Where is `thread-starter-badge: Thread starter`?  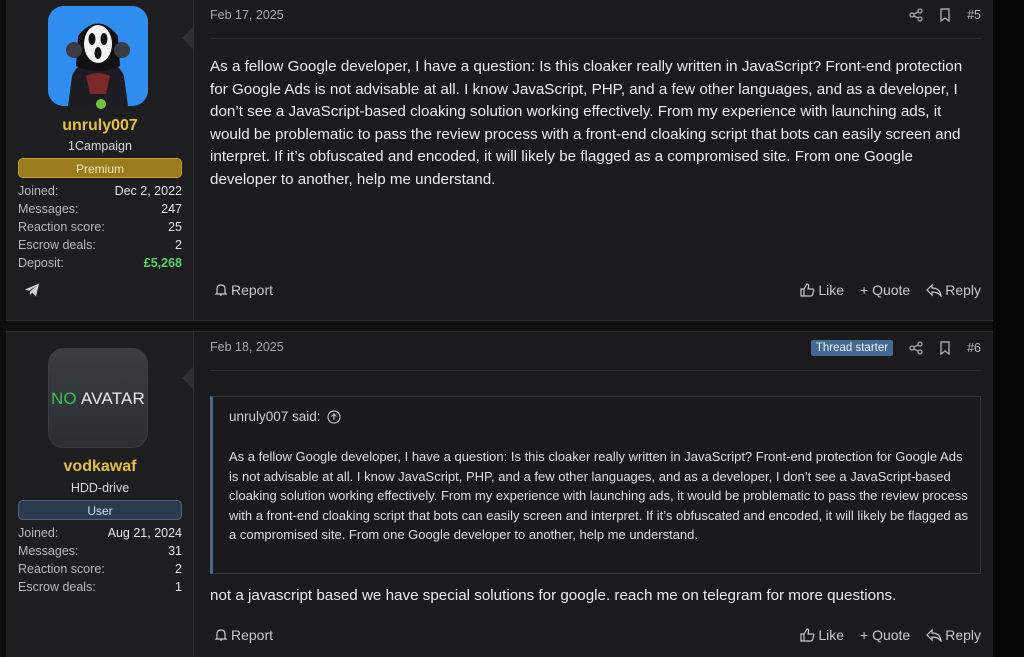 thread-starter-badge: Thread starter is located at coordinates (852, 348).